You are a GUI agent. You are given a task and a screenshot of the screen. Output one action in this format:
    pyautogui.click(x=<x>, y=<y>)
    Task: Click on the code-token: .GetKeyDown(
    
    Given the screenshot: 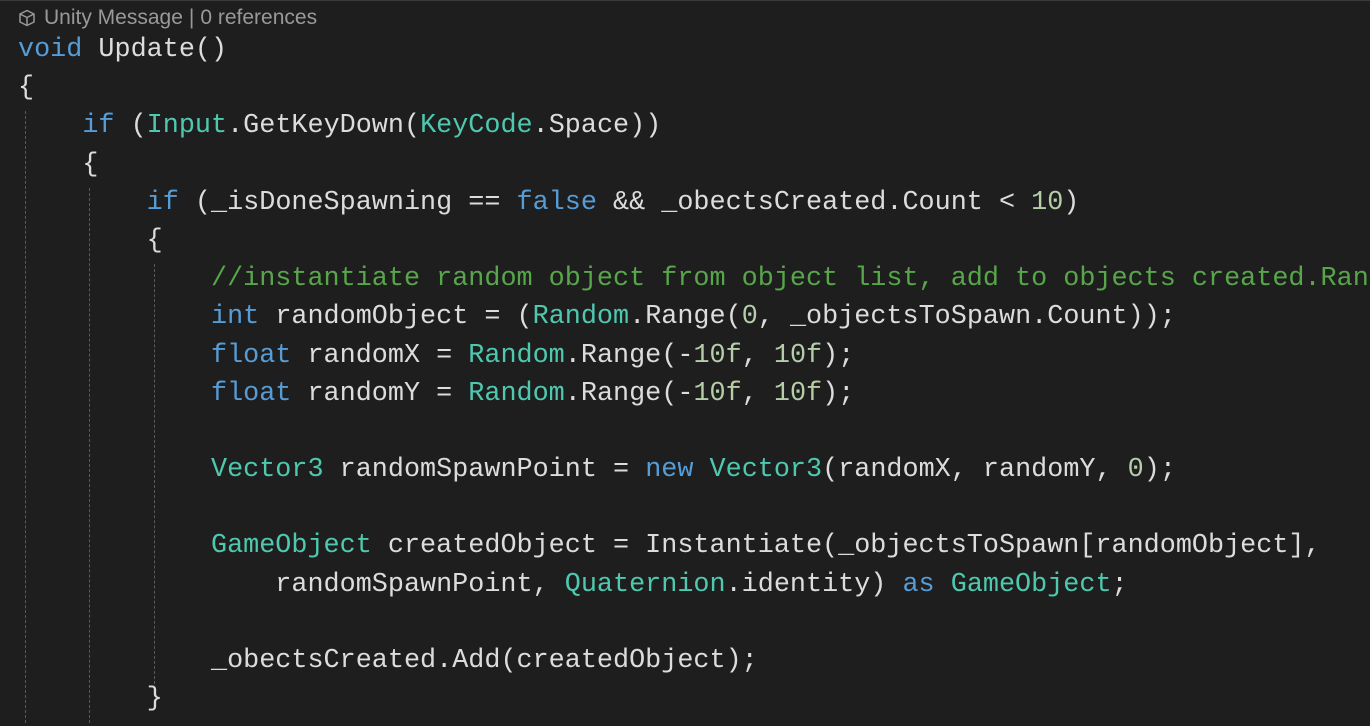 What is the action you would take?
    pyautogui.click(x=324, y=126)
    